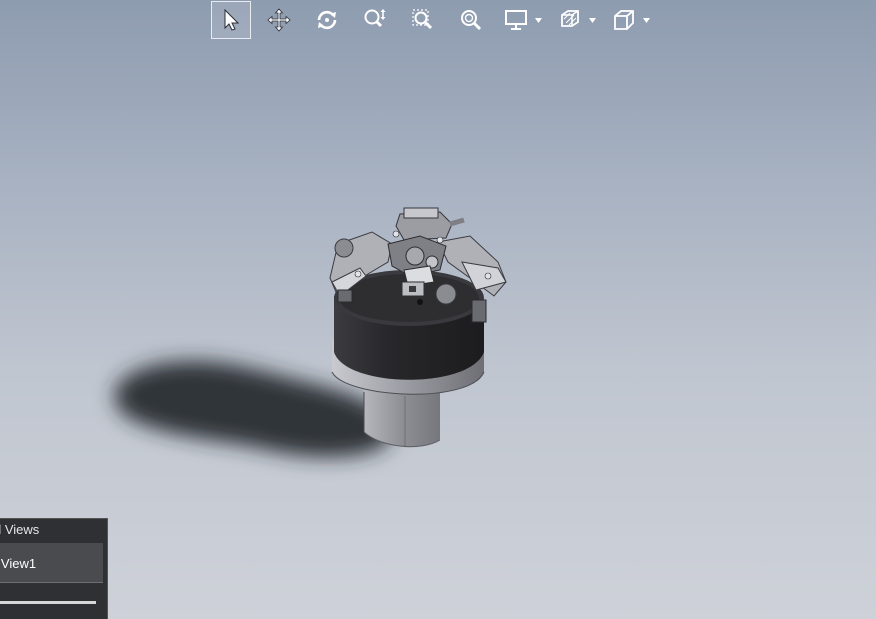 The image size is (876, 619). I want to click on select-button, so click(231, 20).